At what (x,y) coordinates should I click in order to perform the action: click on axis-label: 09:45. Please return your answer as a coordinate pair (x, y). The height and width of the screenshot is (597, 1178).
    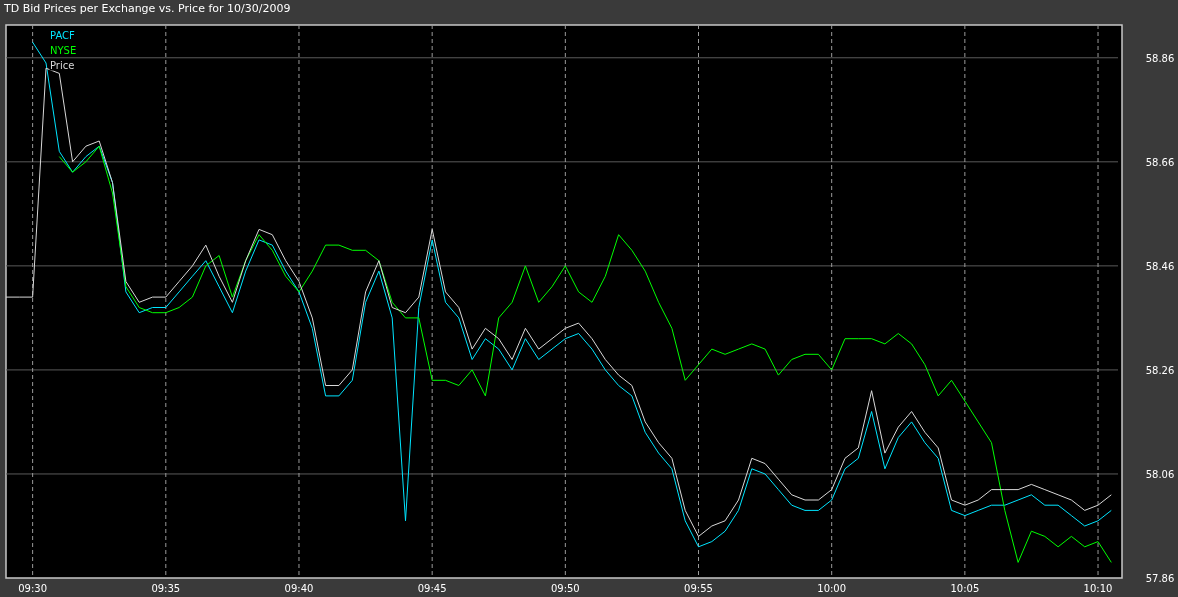
    Looking at the image, I should click on (432, 588).